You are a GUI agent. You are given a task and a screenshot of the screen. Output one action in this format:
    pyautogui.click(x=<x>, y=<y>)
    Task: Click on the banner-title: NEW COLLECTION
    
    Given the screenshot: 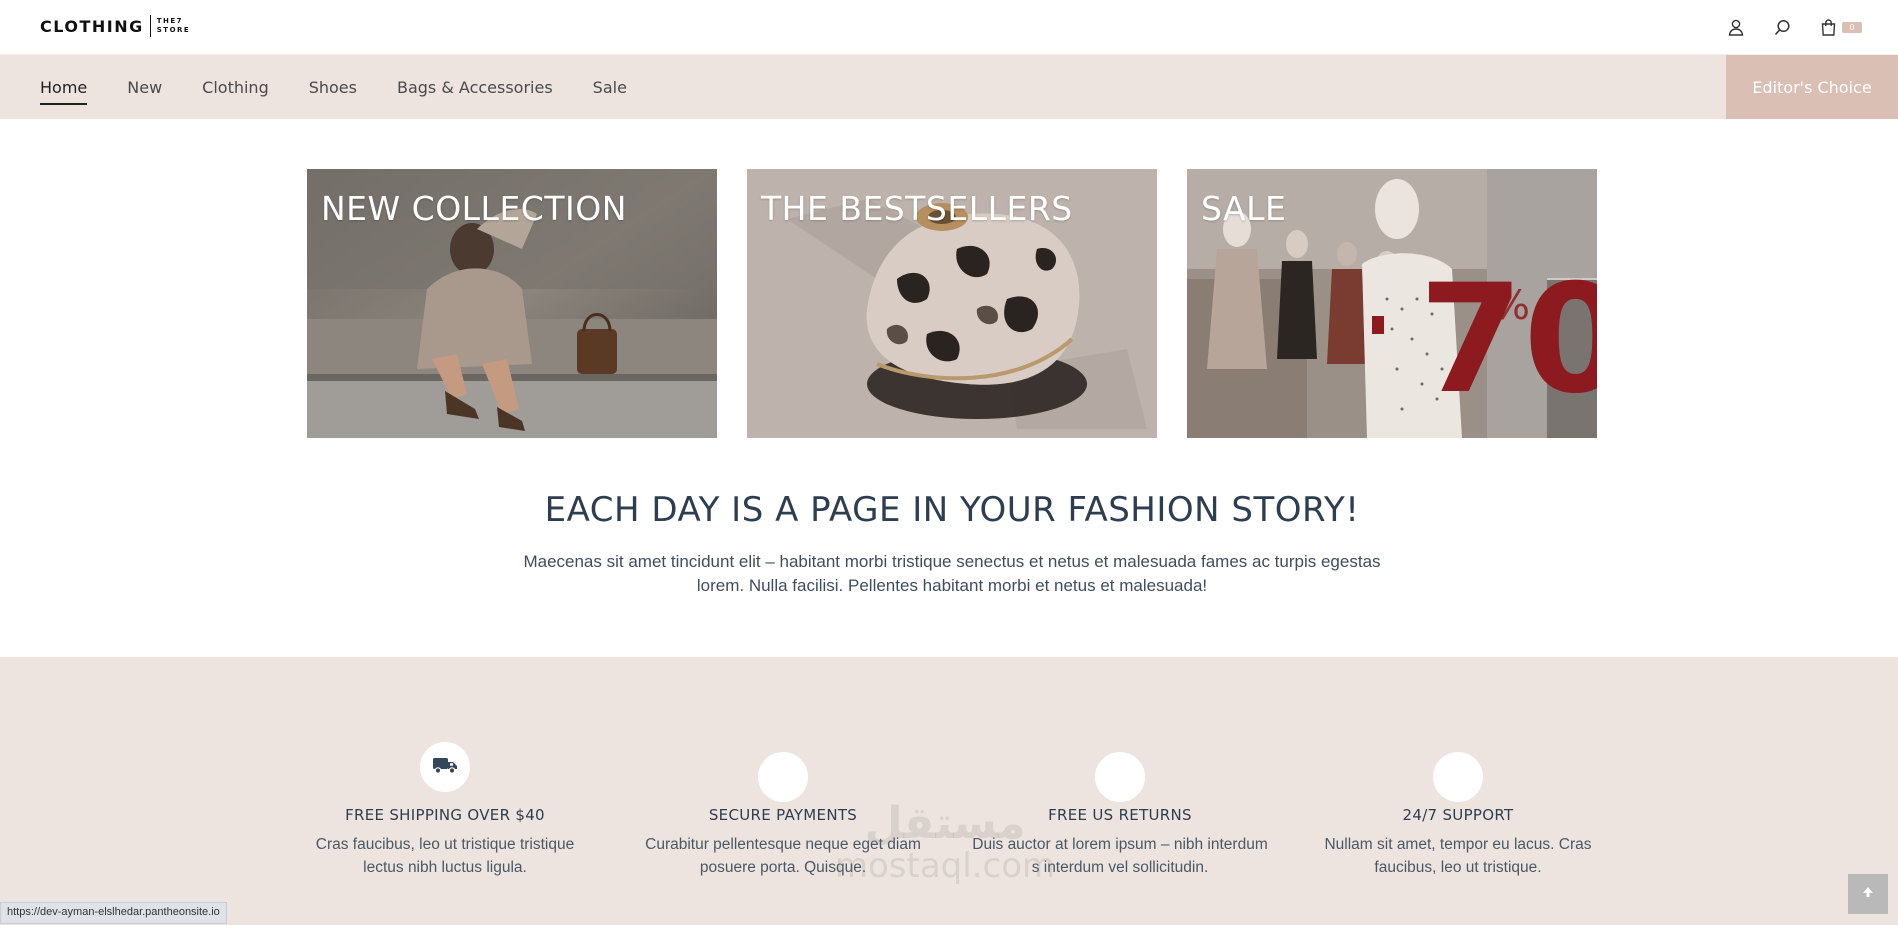 What is the action you would take?
    pyautogui.click(x=474, y=208)
    